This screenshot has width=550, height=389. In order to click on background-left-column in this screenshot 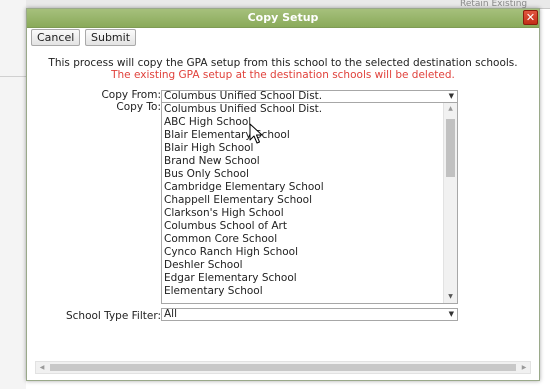, I will do `click(13, 194)`.